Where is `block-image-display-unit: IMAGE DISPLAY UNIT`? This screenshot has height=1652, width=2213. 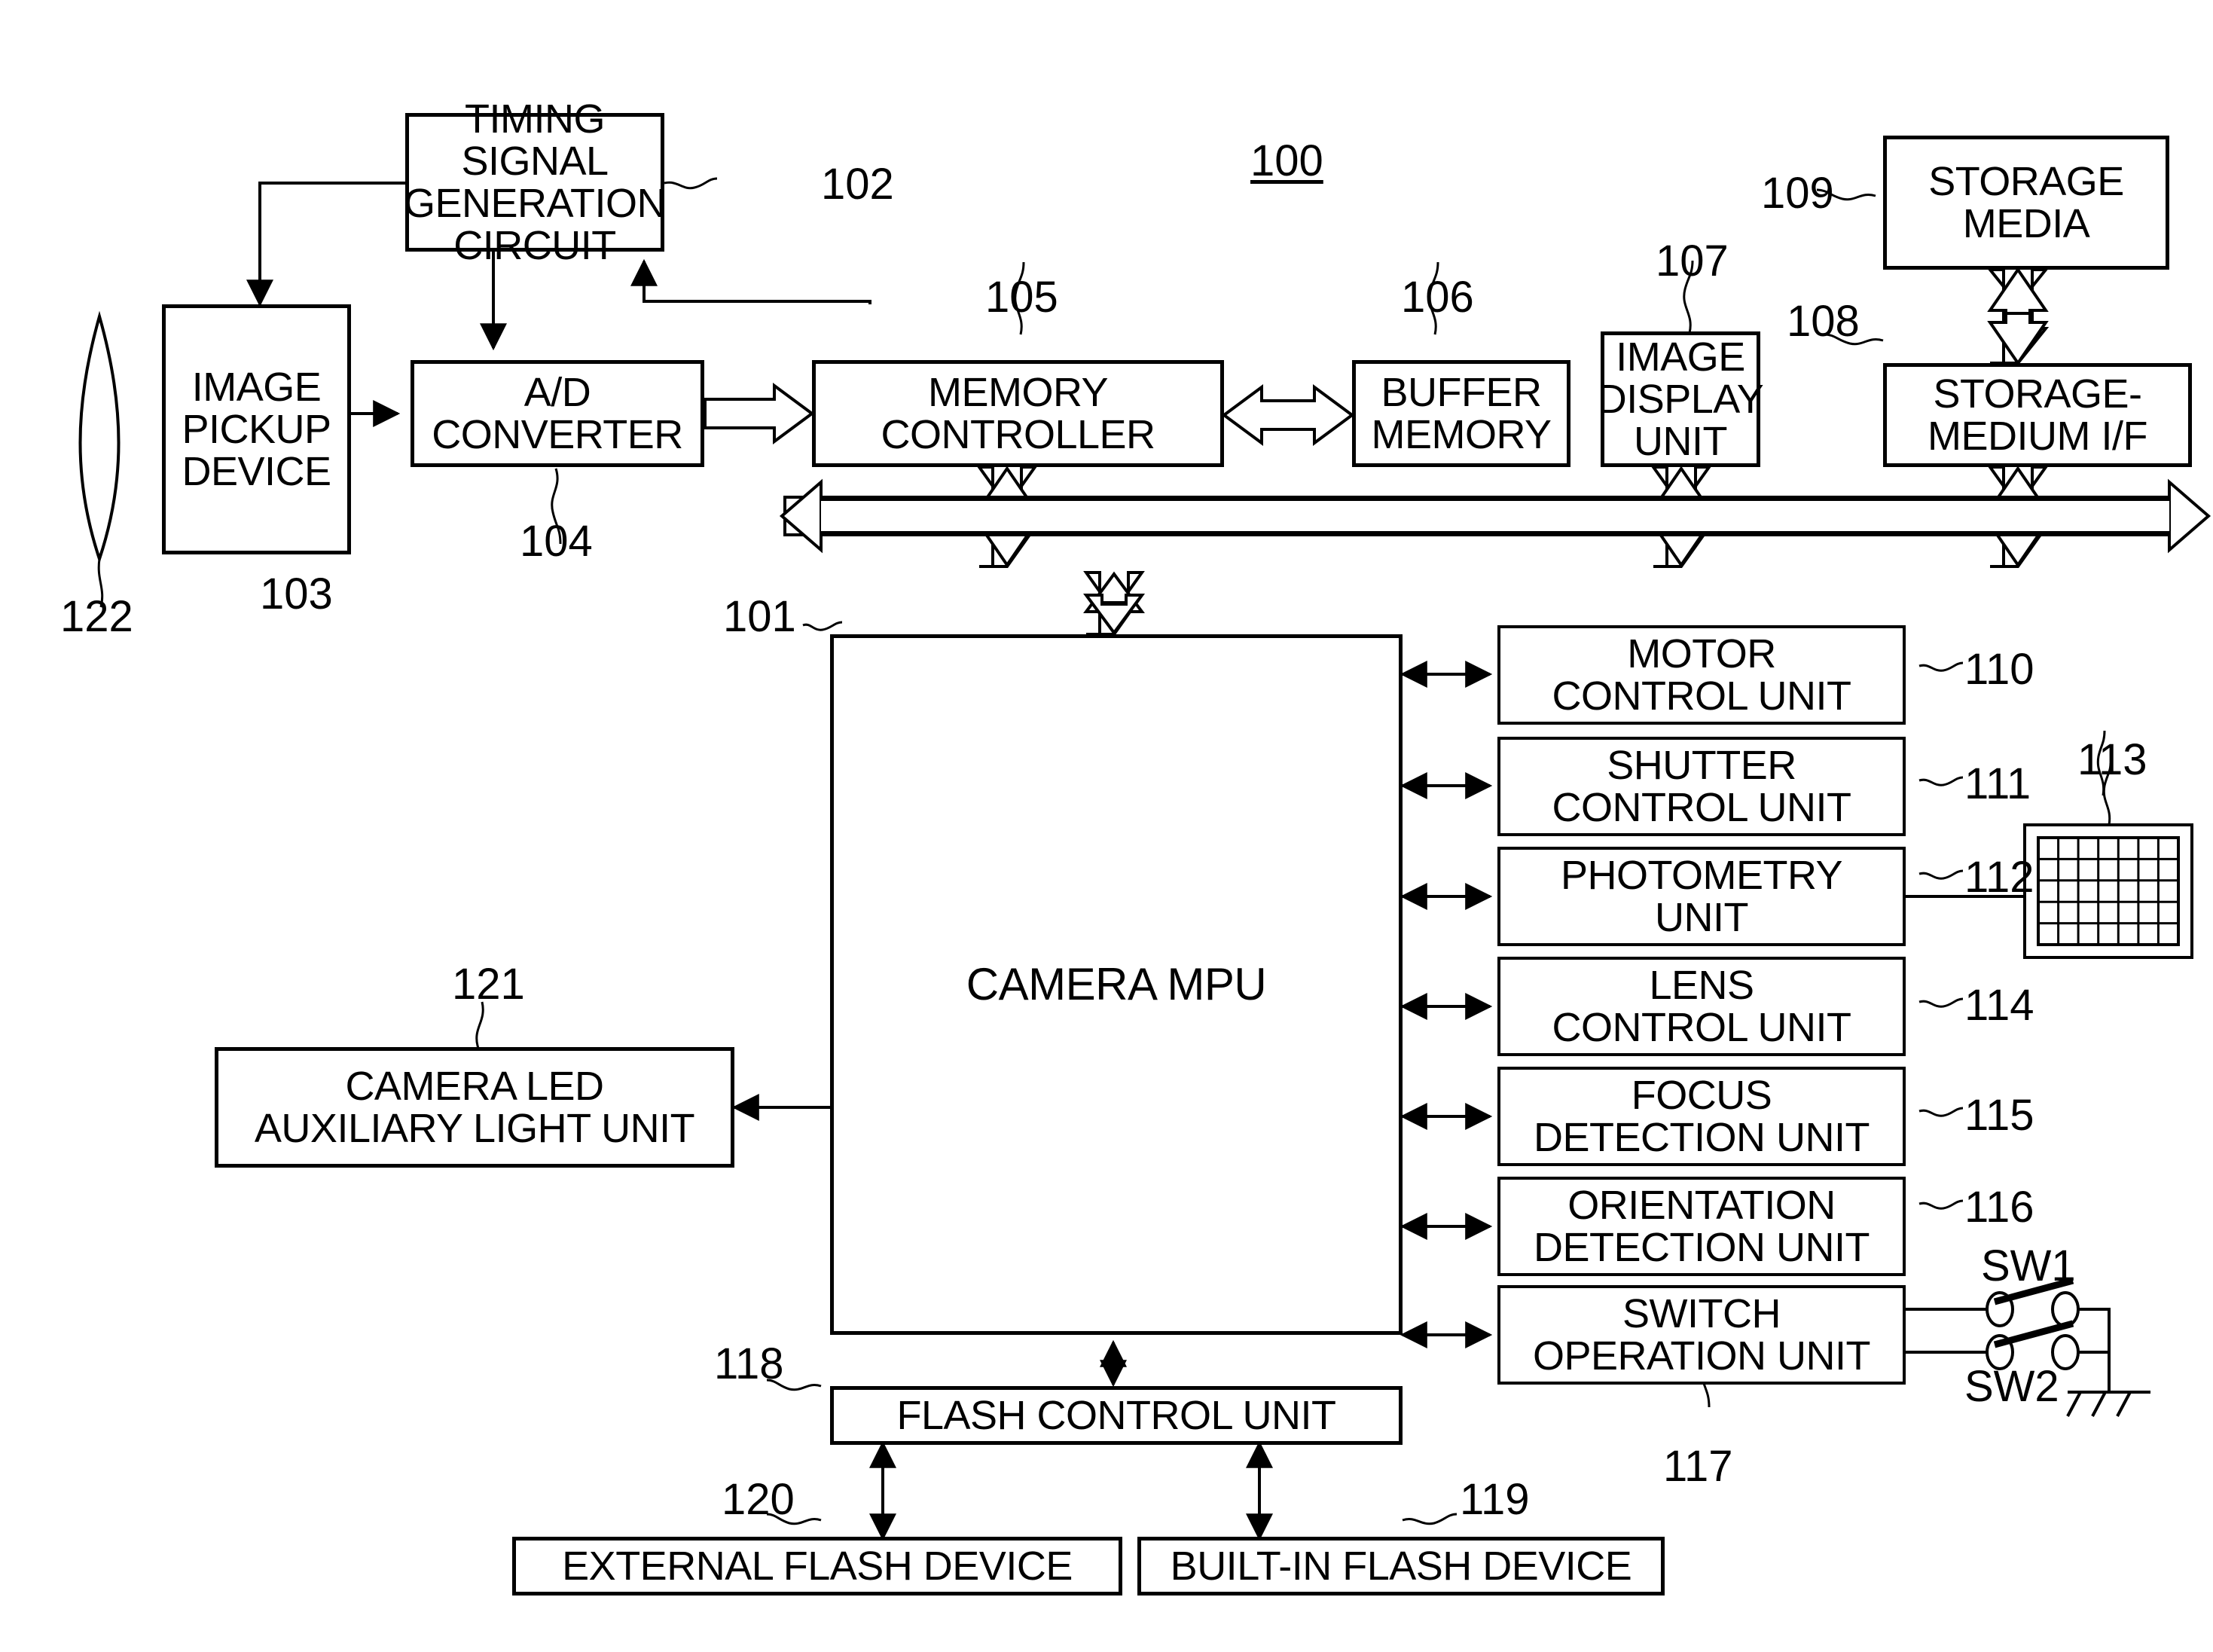 block-image-display-unit: IMAGE DISPLAY UNIT is located at coordinates (1681, 399).